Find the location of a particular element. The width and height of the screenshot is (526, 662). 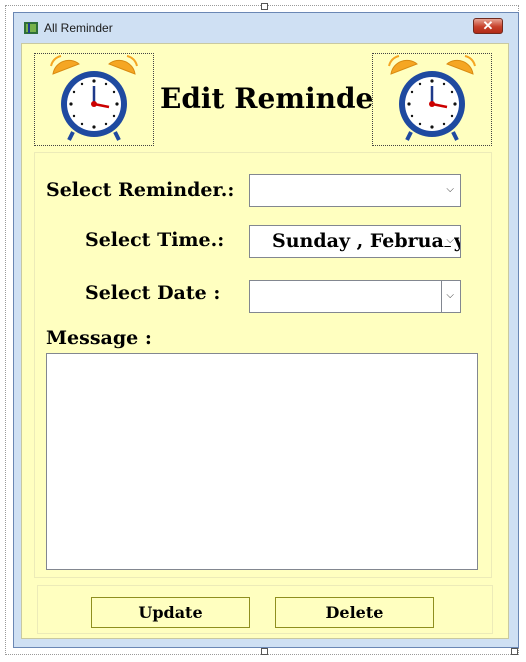

reminder-select: ⌵ is located at coordinates (355, 190).